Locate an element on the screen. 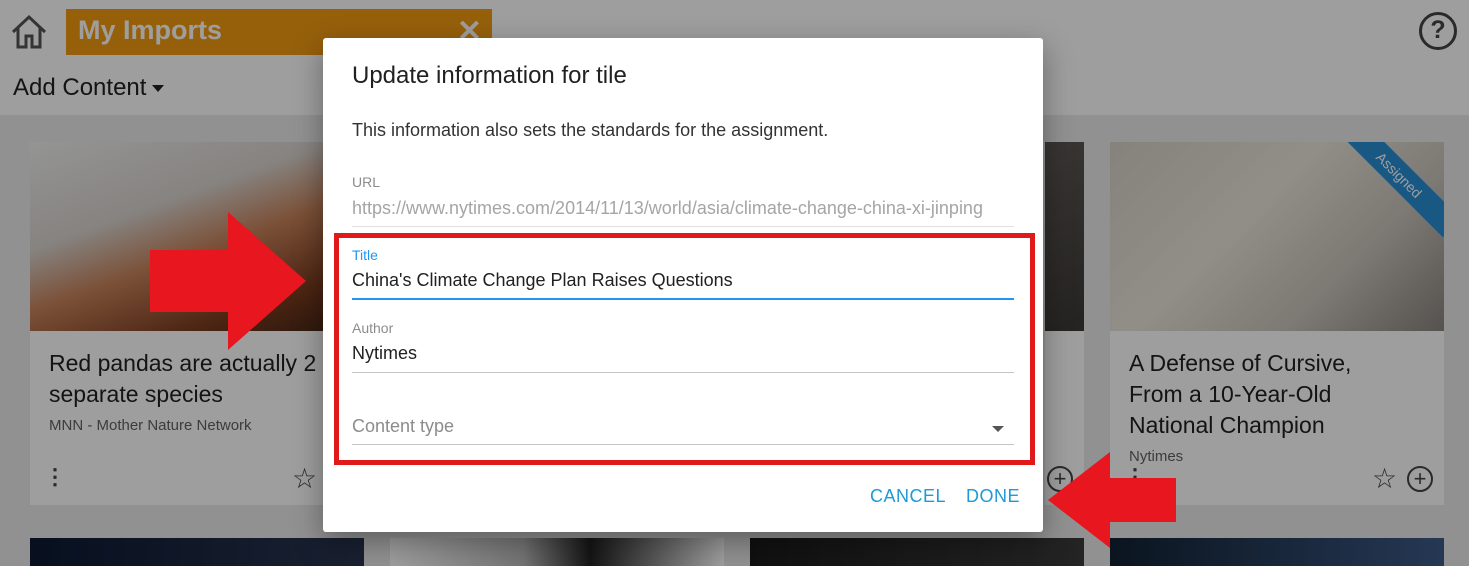 Image resolution: width=1469 pixels, height=566 pixels. url-underline is located at coordinates (683, 226).